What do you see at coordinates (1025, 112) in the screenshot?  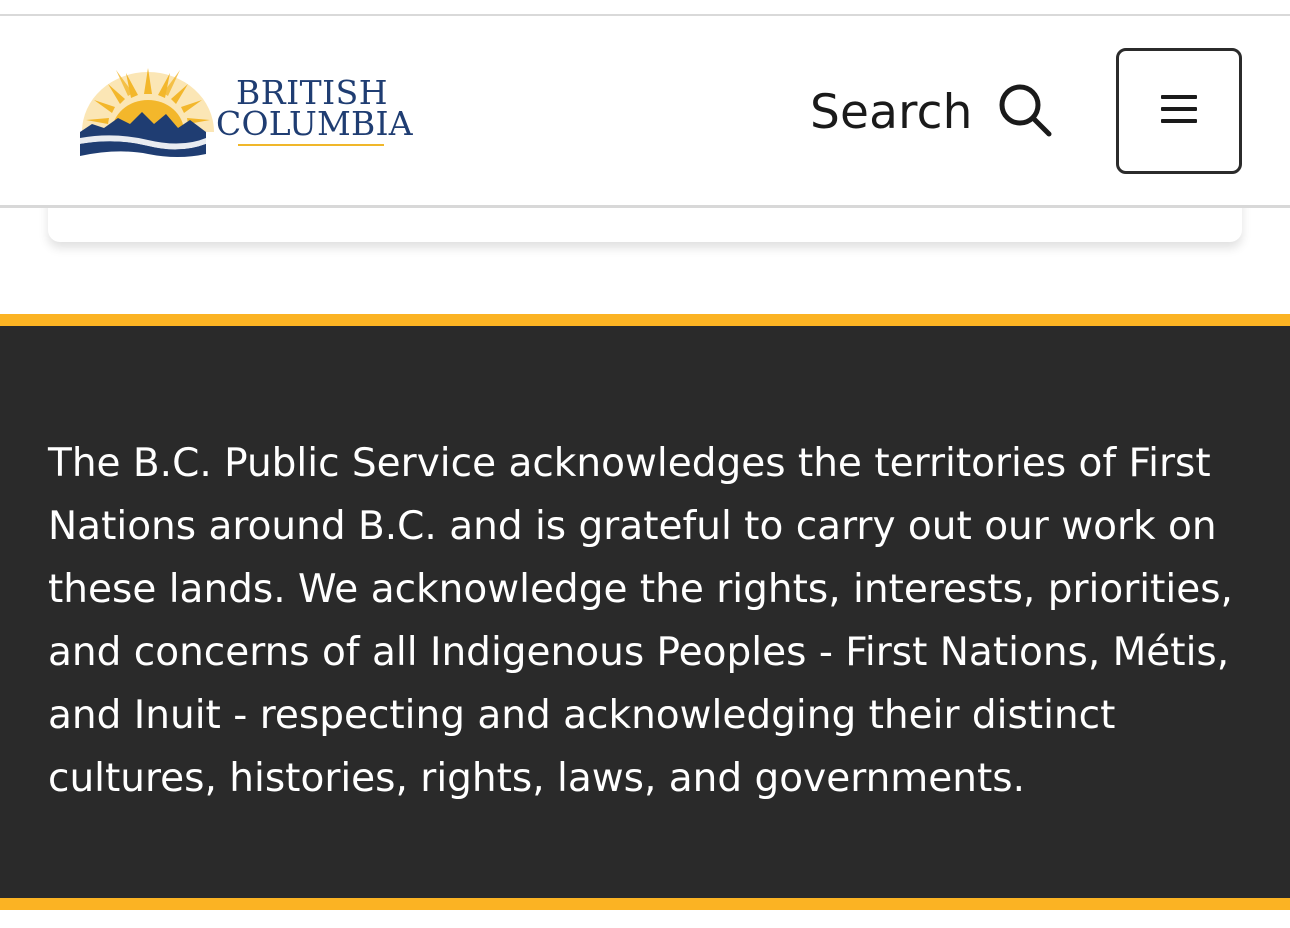 I see `search-icon` at bounding box center [1025, 112].